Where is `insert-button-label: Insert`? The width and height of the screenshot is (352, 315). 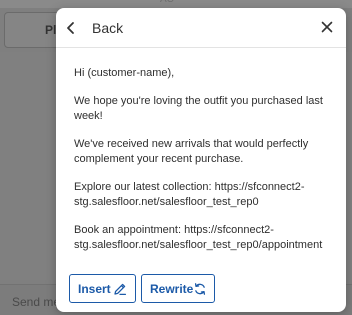 insert-button-label: Insert is located at coordinates (94, 288).